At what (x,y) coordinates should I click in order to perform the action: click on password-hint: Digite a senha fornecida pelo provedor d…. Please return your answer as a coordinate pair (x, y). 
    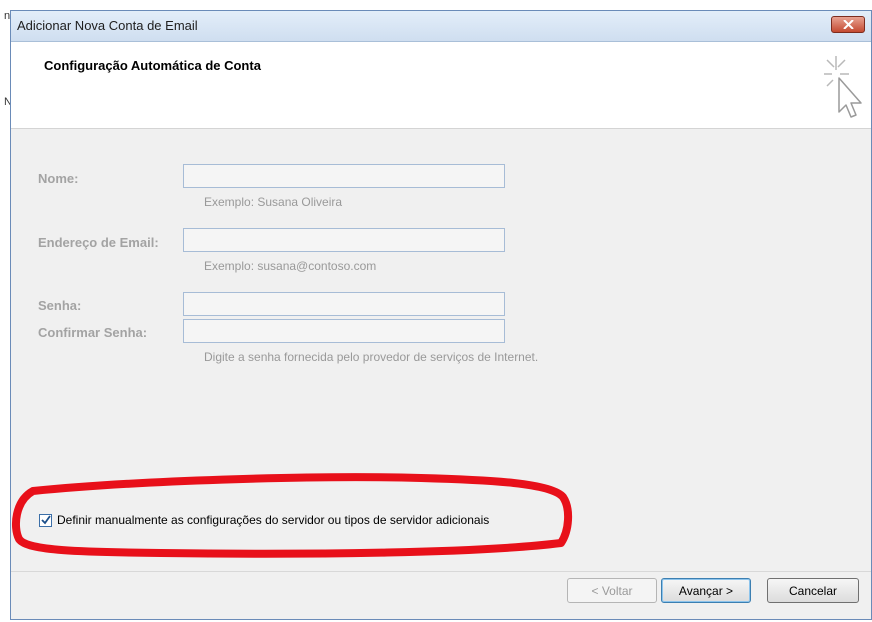
    Looking at the image, I should click on (371, 357).